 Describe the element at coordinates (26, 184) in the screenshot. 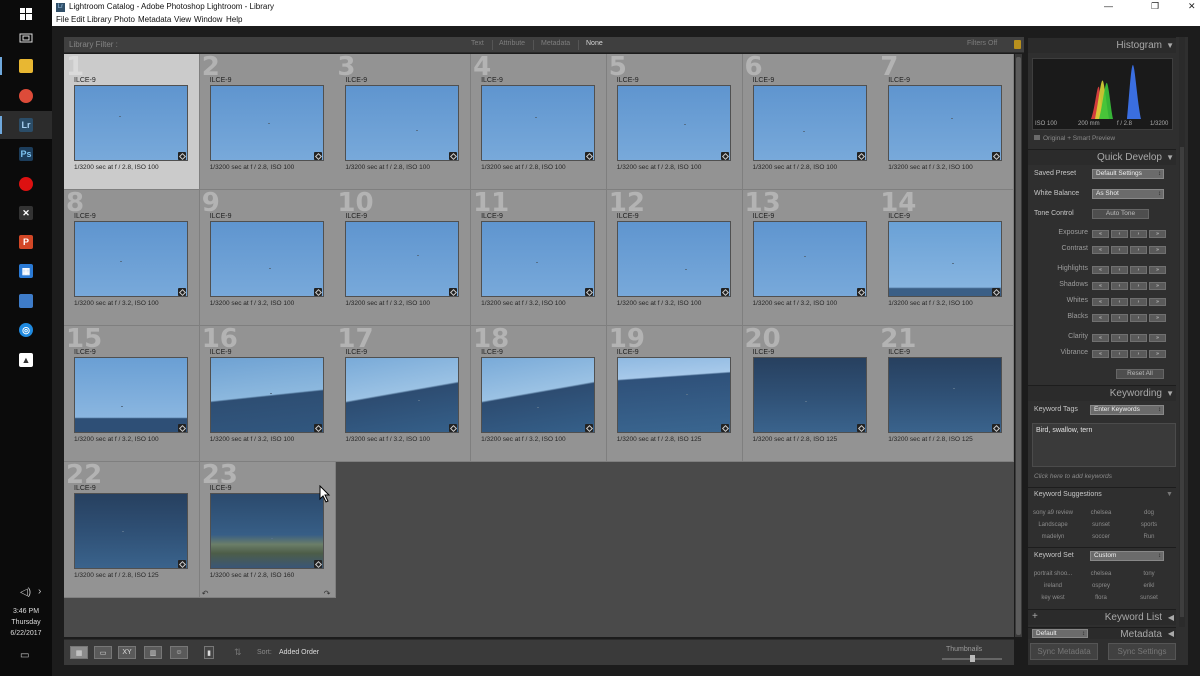

I see `taskbar-app-red` at that location.